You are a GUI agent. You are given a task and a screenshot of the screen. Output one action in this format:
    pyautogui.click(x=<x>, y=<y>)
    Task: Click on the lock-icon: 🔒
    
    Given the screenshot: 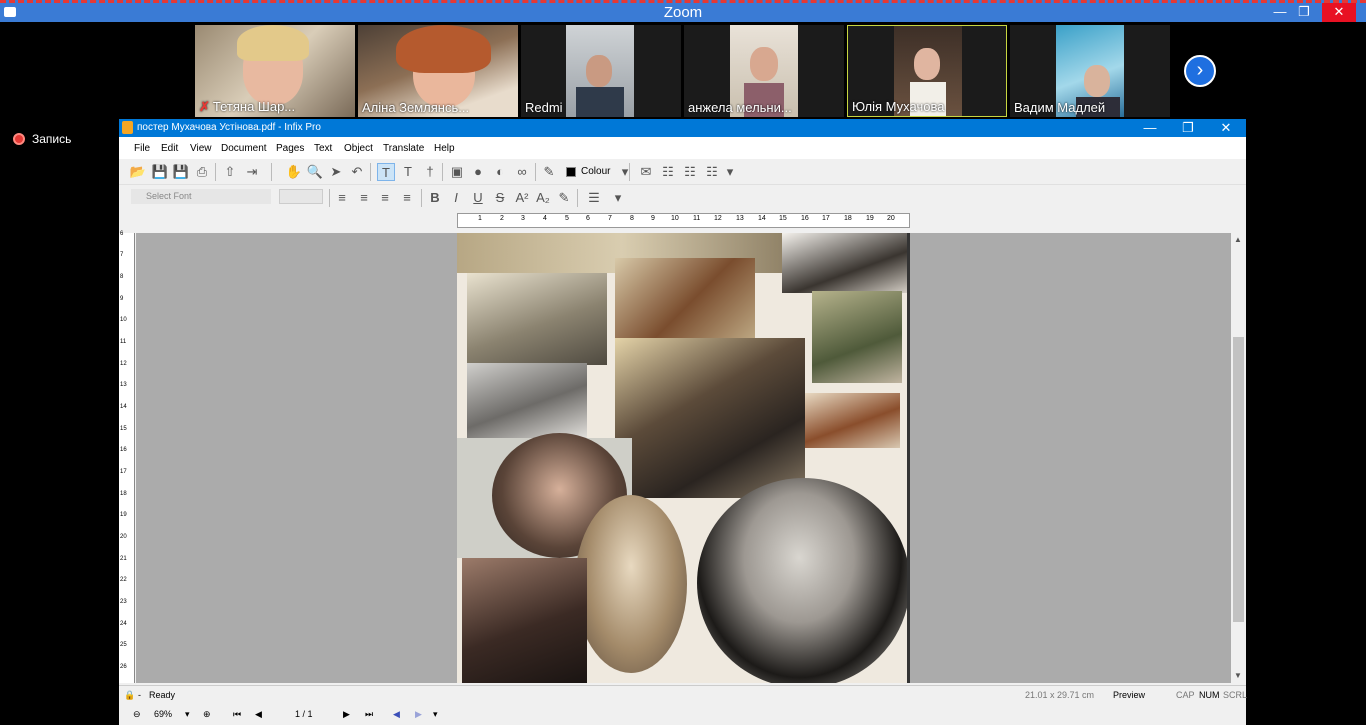 What is the action you would take?
    pyautogui.click(x=130, y=695)
    